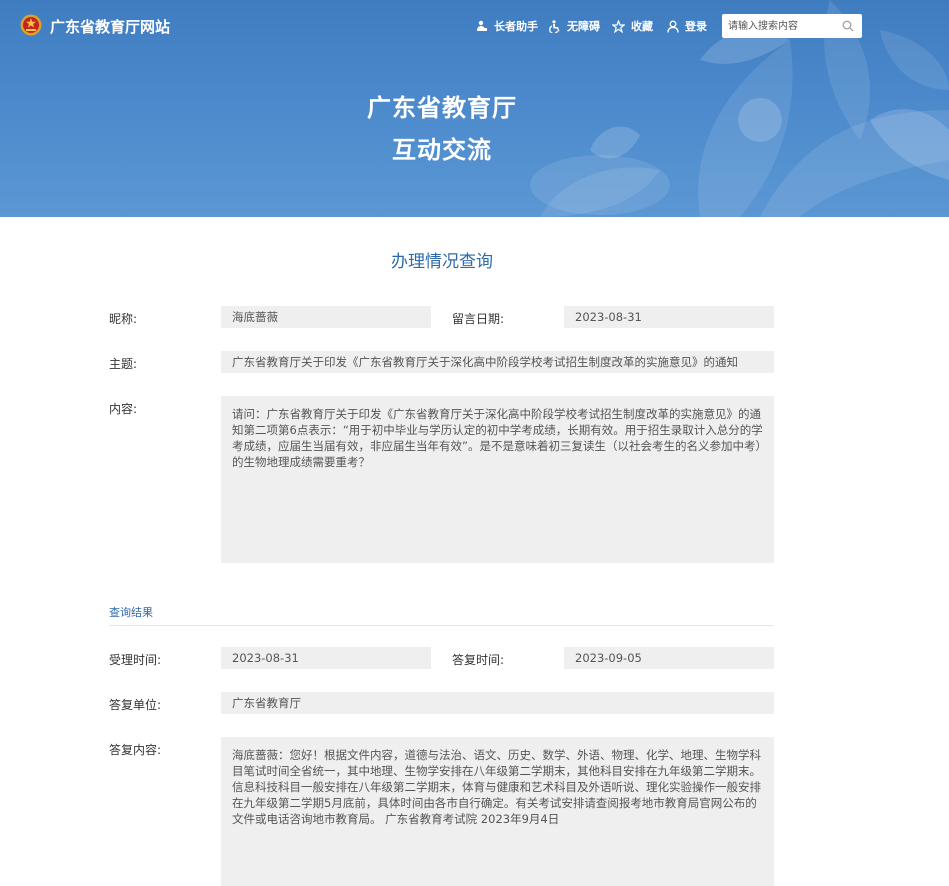  What do you see at coordinates (135, 705) in the screenshot?
I see `reply-unit-label: 答复单位:` at bounding box center [135, 705].